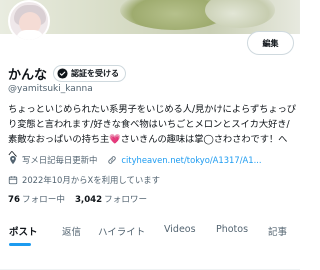 The image size is (320, 270). I want to click on joined-row: 2022年10月からXを利用しています, so click(84, 180).